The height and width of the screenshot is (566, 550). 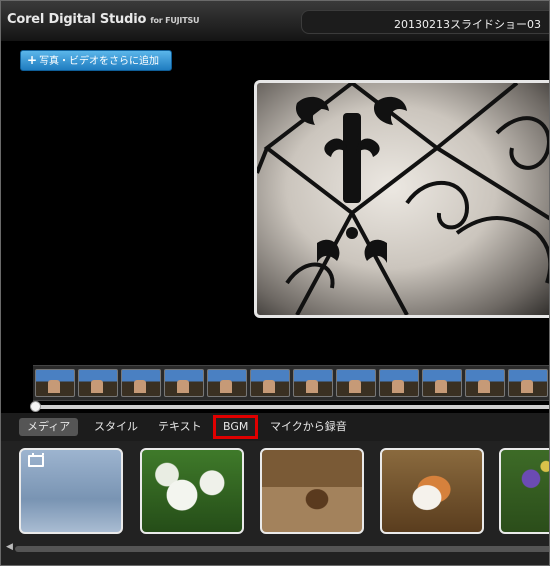 I want to click on media-item-violets, so click(x=524, y=491).